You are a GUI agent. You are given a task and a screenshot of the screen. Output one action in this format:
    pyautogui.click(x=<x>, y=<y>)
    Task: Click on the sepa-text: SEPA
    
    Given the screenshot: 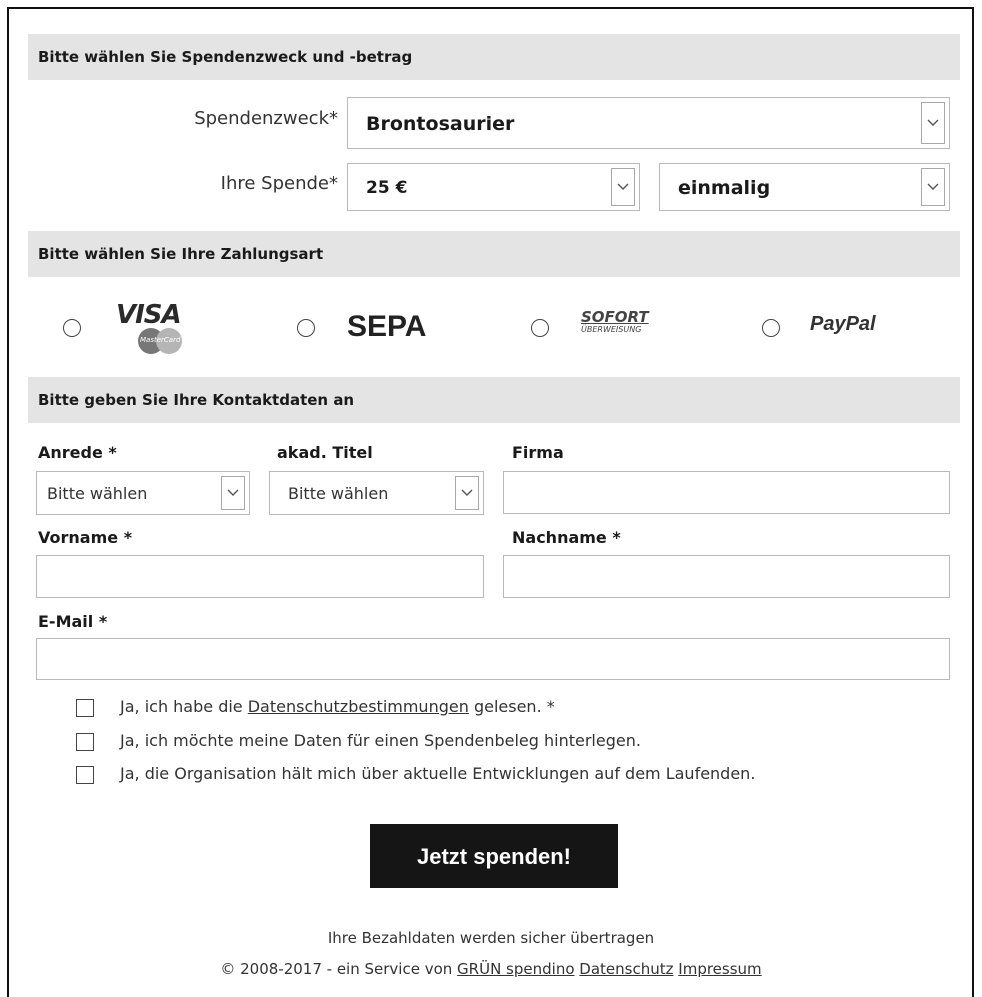 What is the action you would take?
    pyautogui.click(x=387, y=326)
    